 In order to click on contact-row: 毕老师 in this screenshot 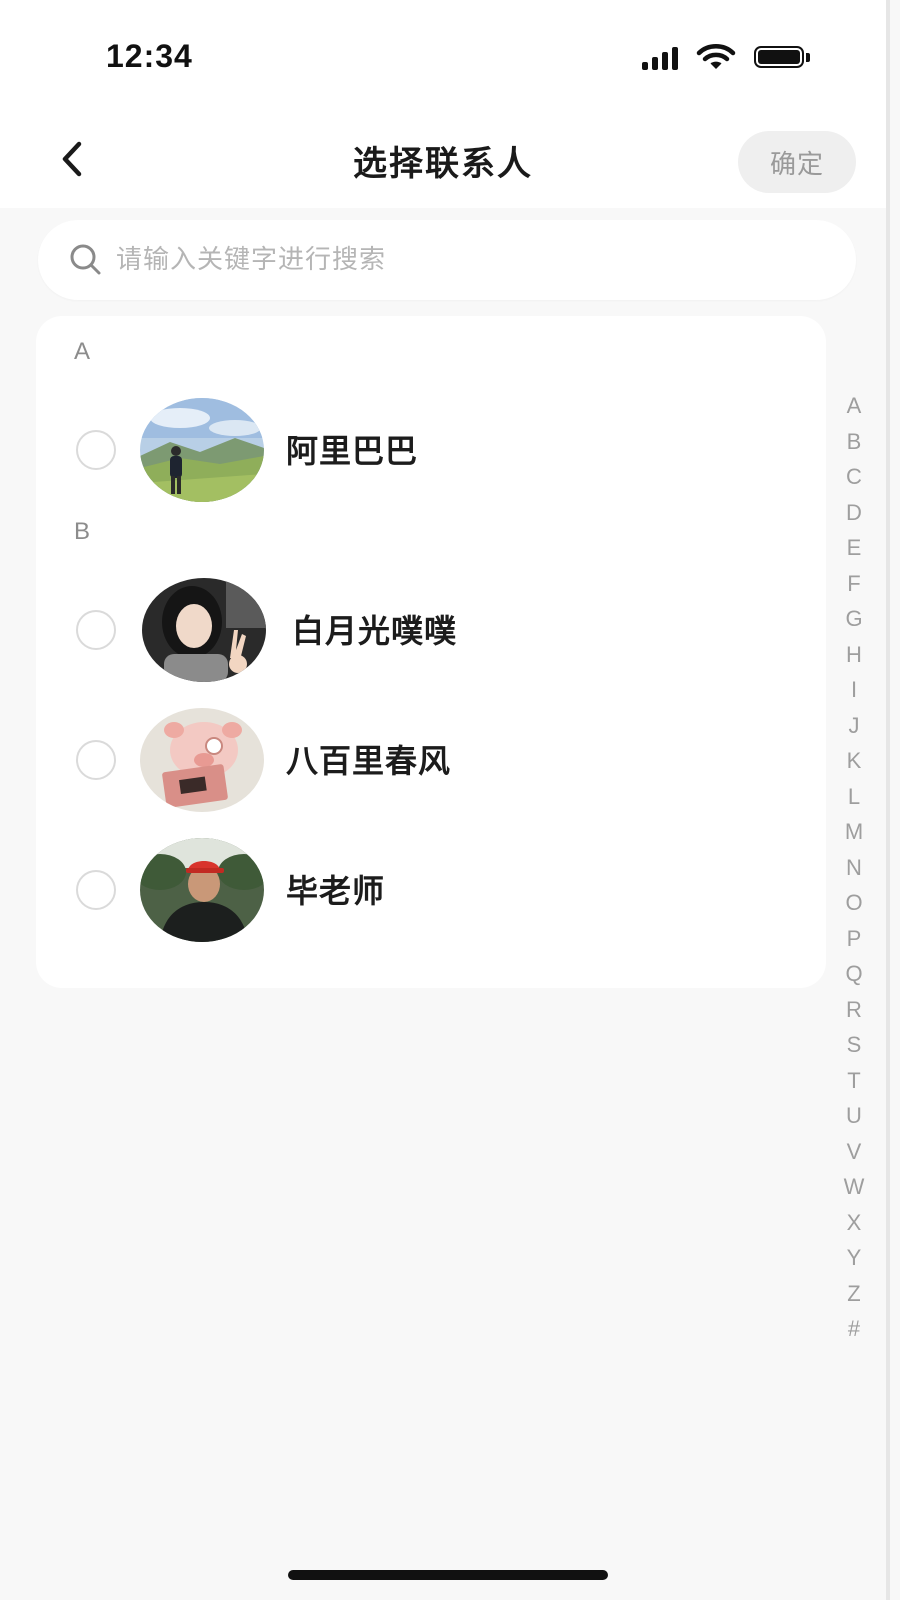, I will do `click(431, 890)`.